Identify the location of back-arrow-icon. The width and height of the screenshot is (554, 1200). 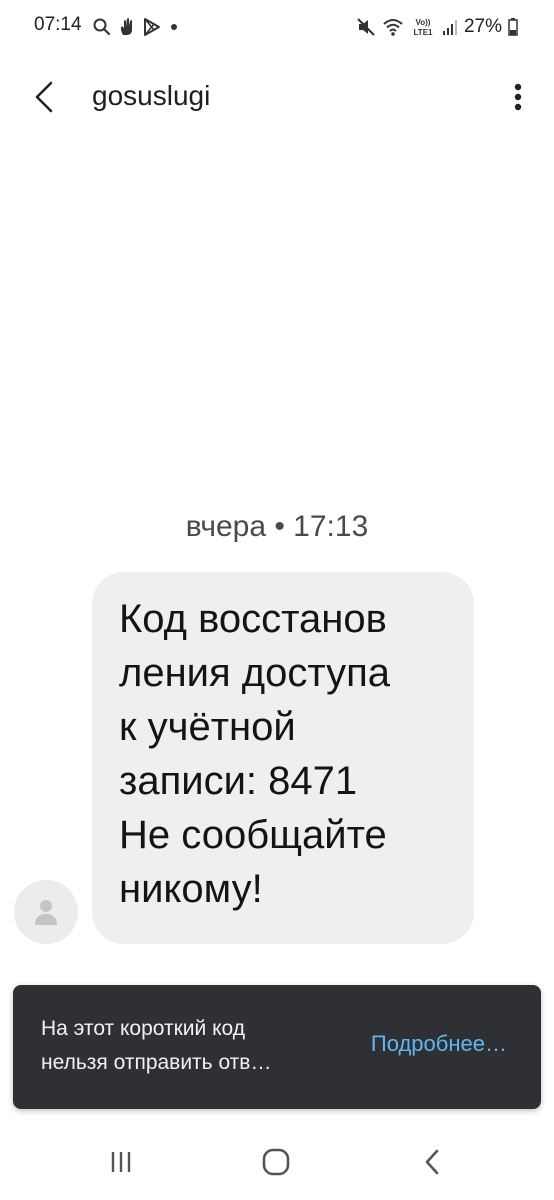
(432, 1162).